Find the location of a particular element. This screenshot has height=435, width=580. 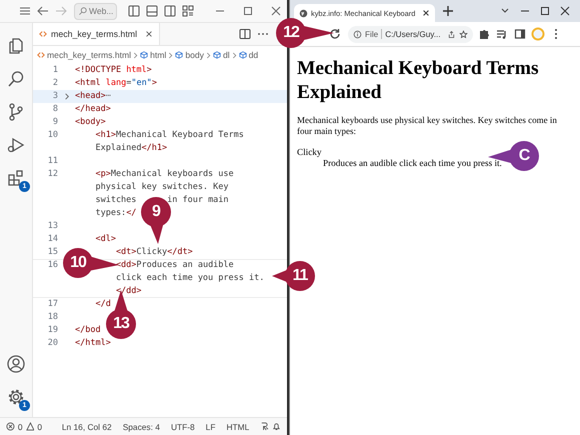

breadcrumb-item: dd is located at coordinates (253, 55).